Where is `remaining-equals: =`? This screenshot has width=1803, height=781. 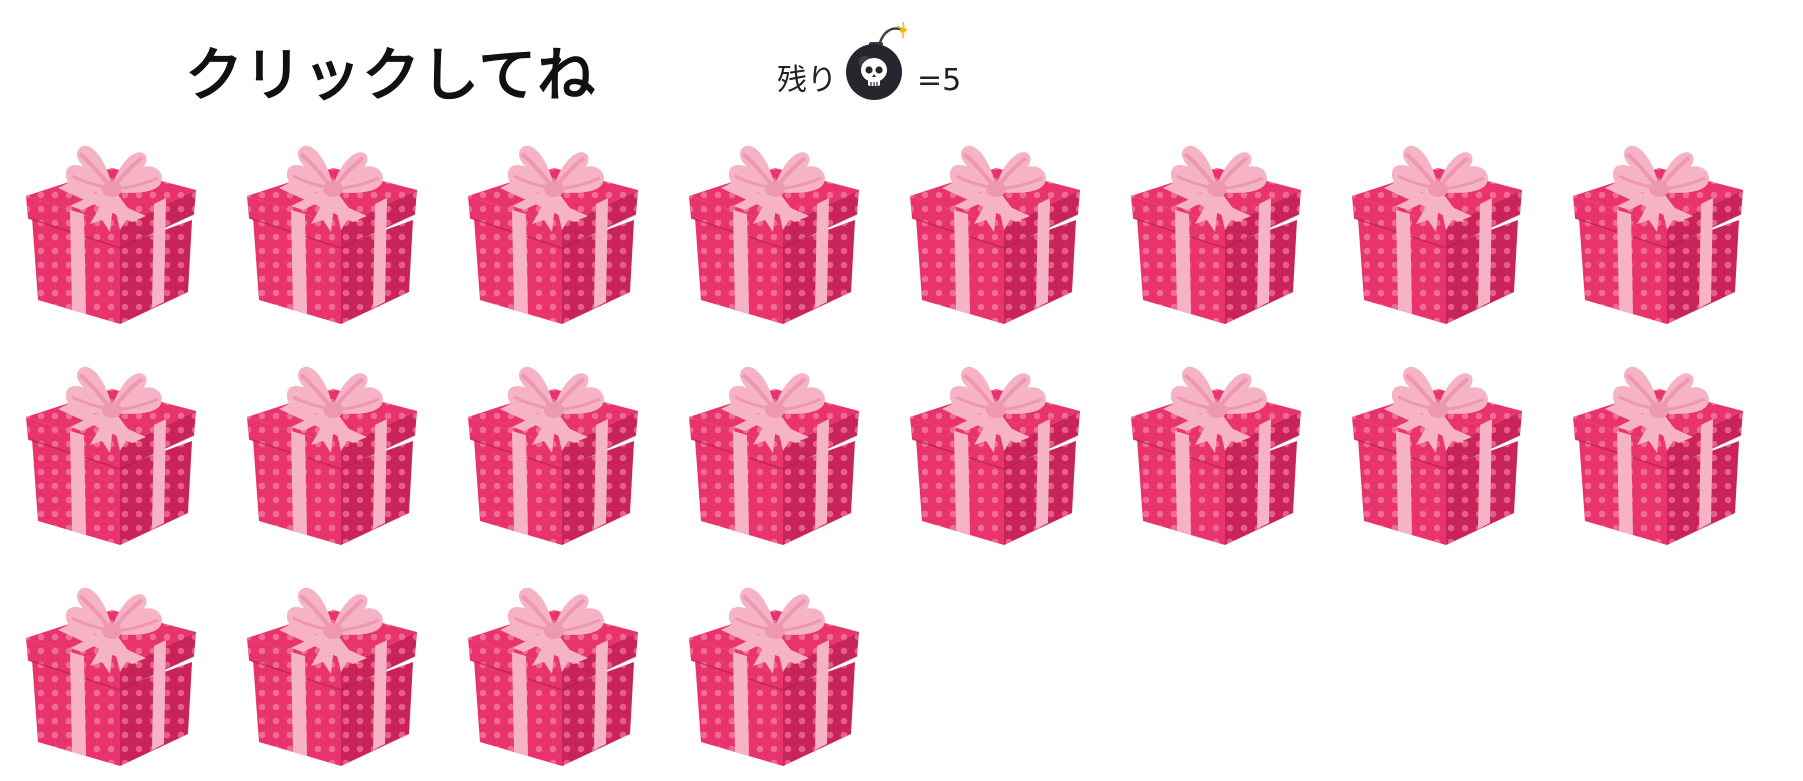 remaining-equals: = is located at coordinates (930, 80).